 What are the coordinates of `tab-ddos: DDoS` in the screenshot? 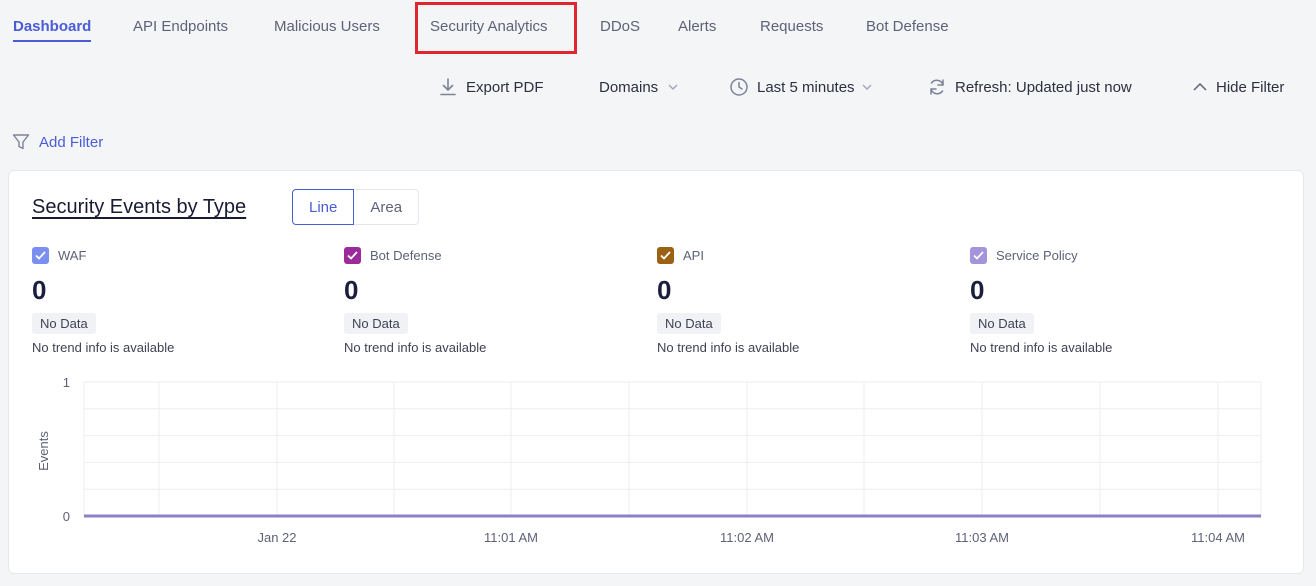 It's located at (620, 27).